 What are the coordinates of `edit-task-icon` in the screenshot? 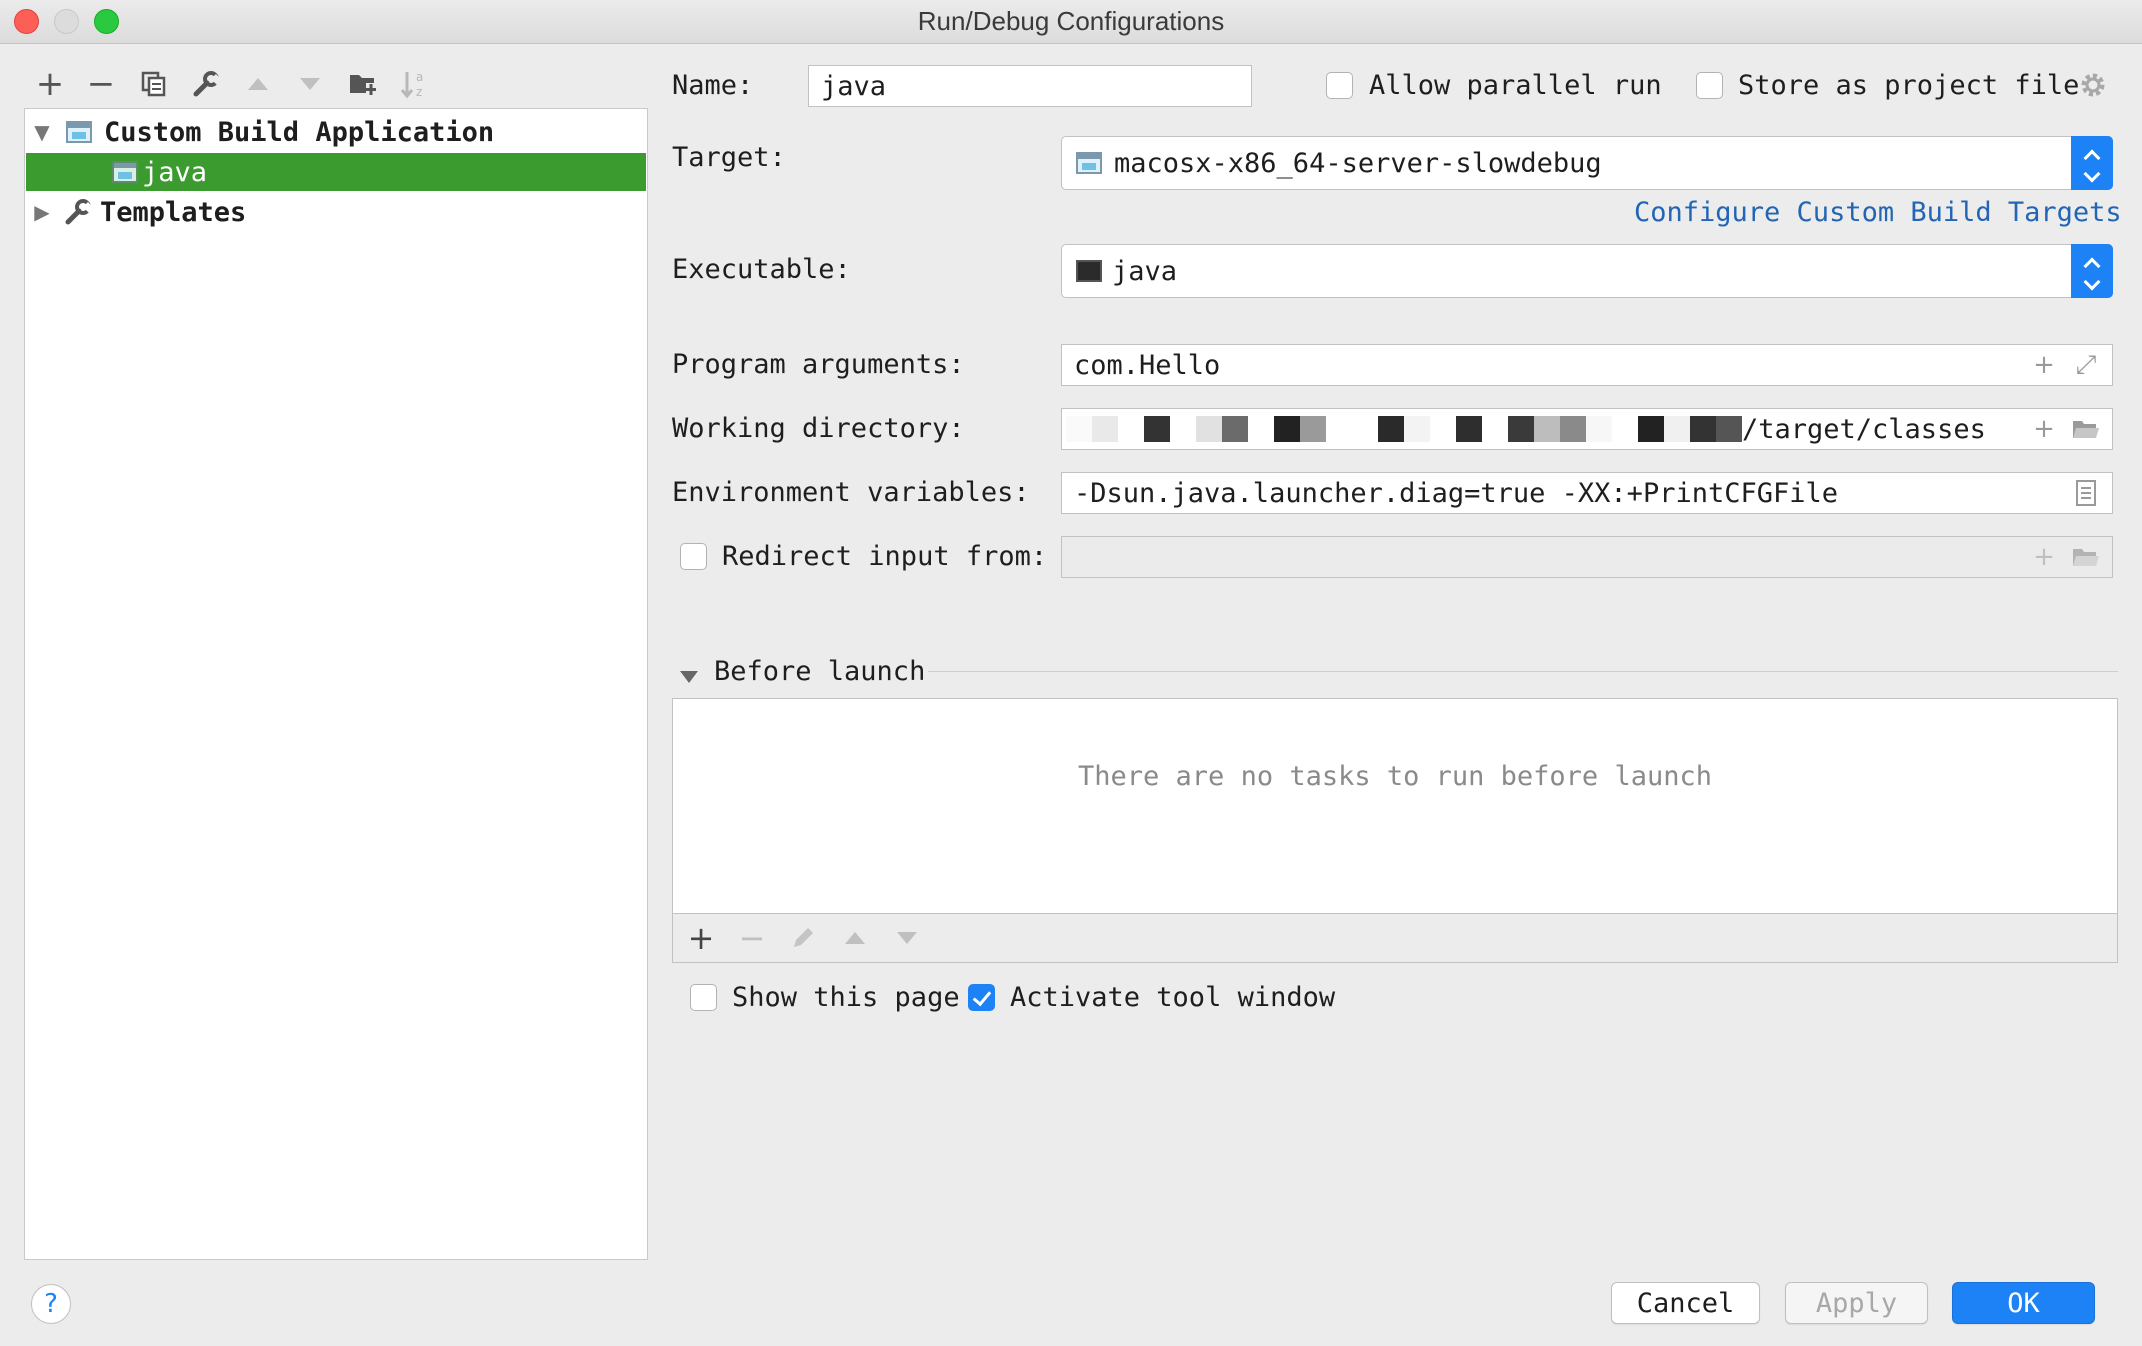 It's located at (803, 938).